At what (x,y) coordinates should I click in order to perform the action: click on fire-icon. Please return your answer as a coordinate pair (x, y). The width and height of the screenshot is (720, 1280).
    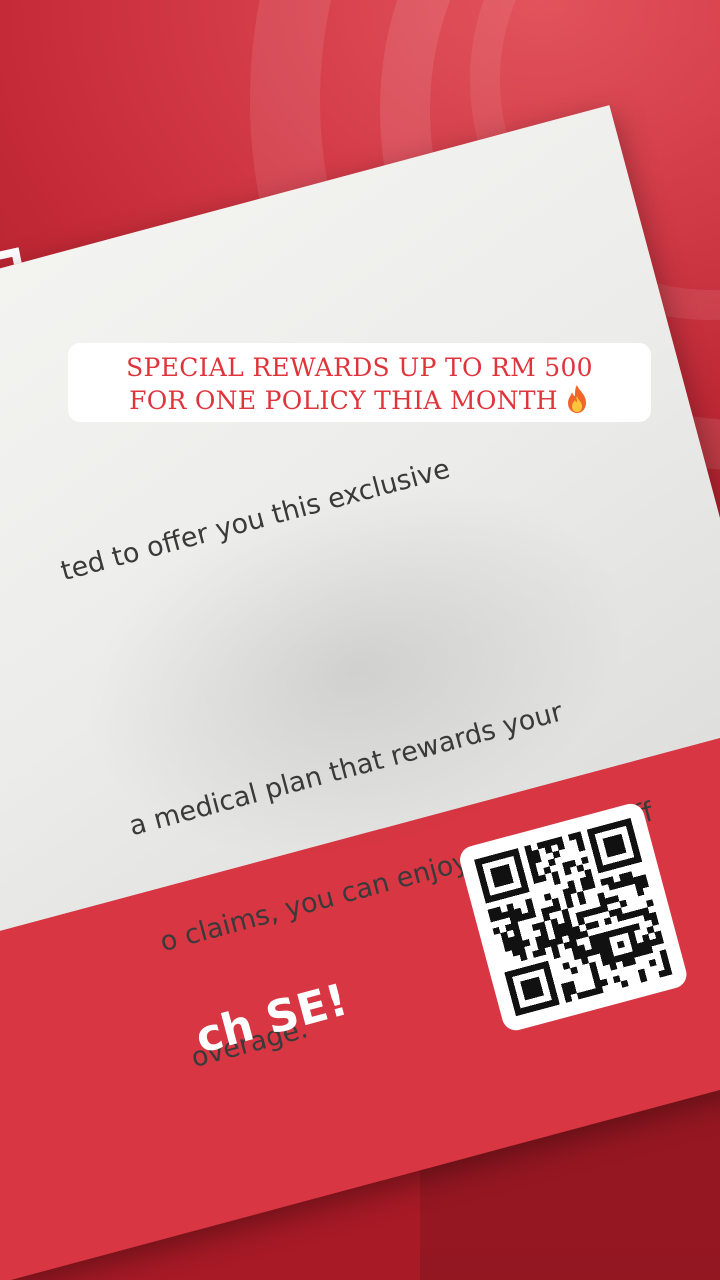
    Looking at the image, I should click on (576, 399).